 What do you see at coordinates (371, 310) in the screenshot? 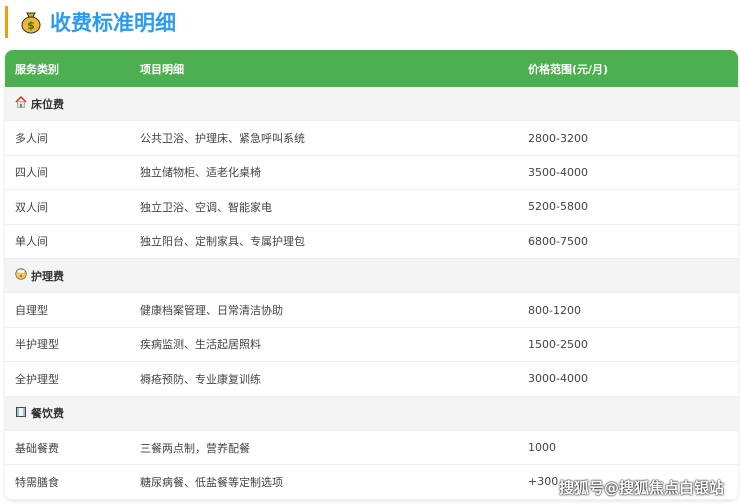
I see `table-row: 自理型 健康档案管理、日常清洁协助 800-1200` at bounding box center [371, 310].